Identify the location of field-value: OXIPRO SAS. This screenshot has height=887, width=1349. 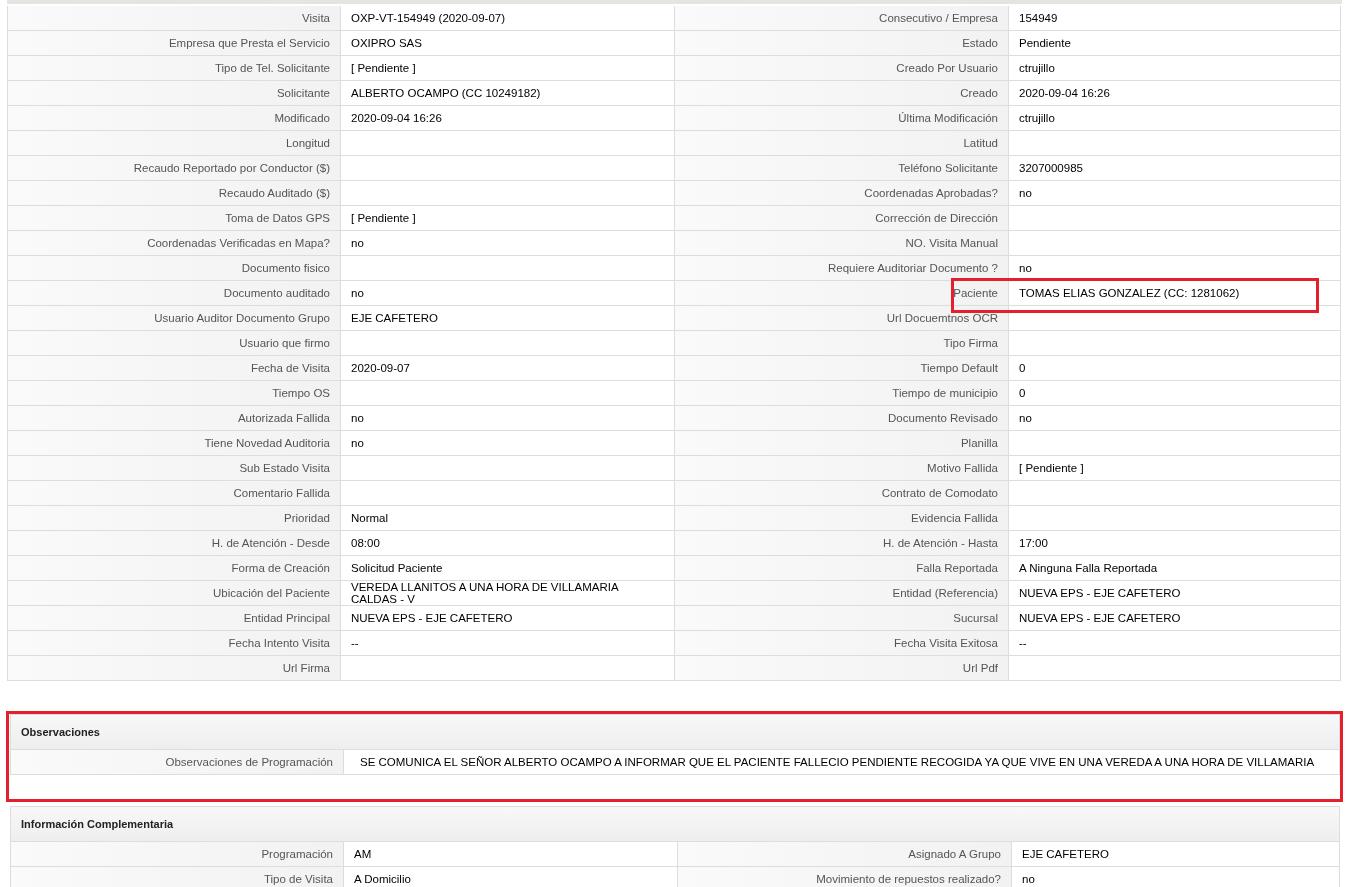
(508, 43).